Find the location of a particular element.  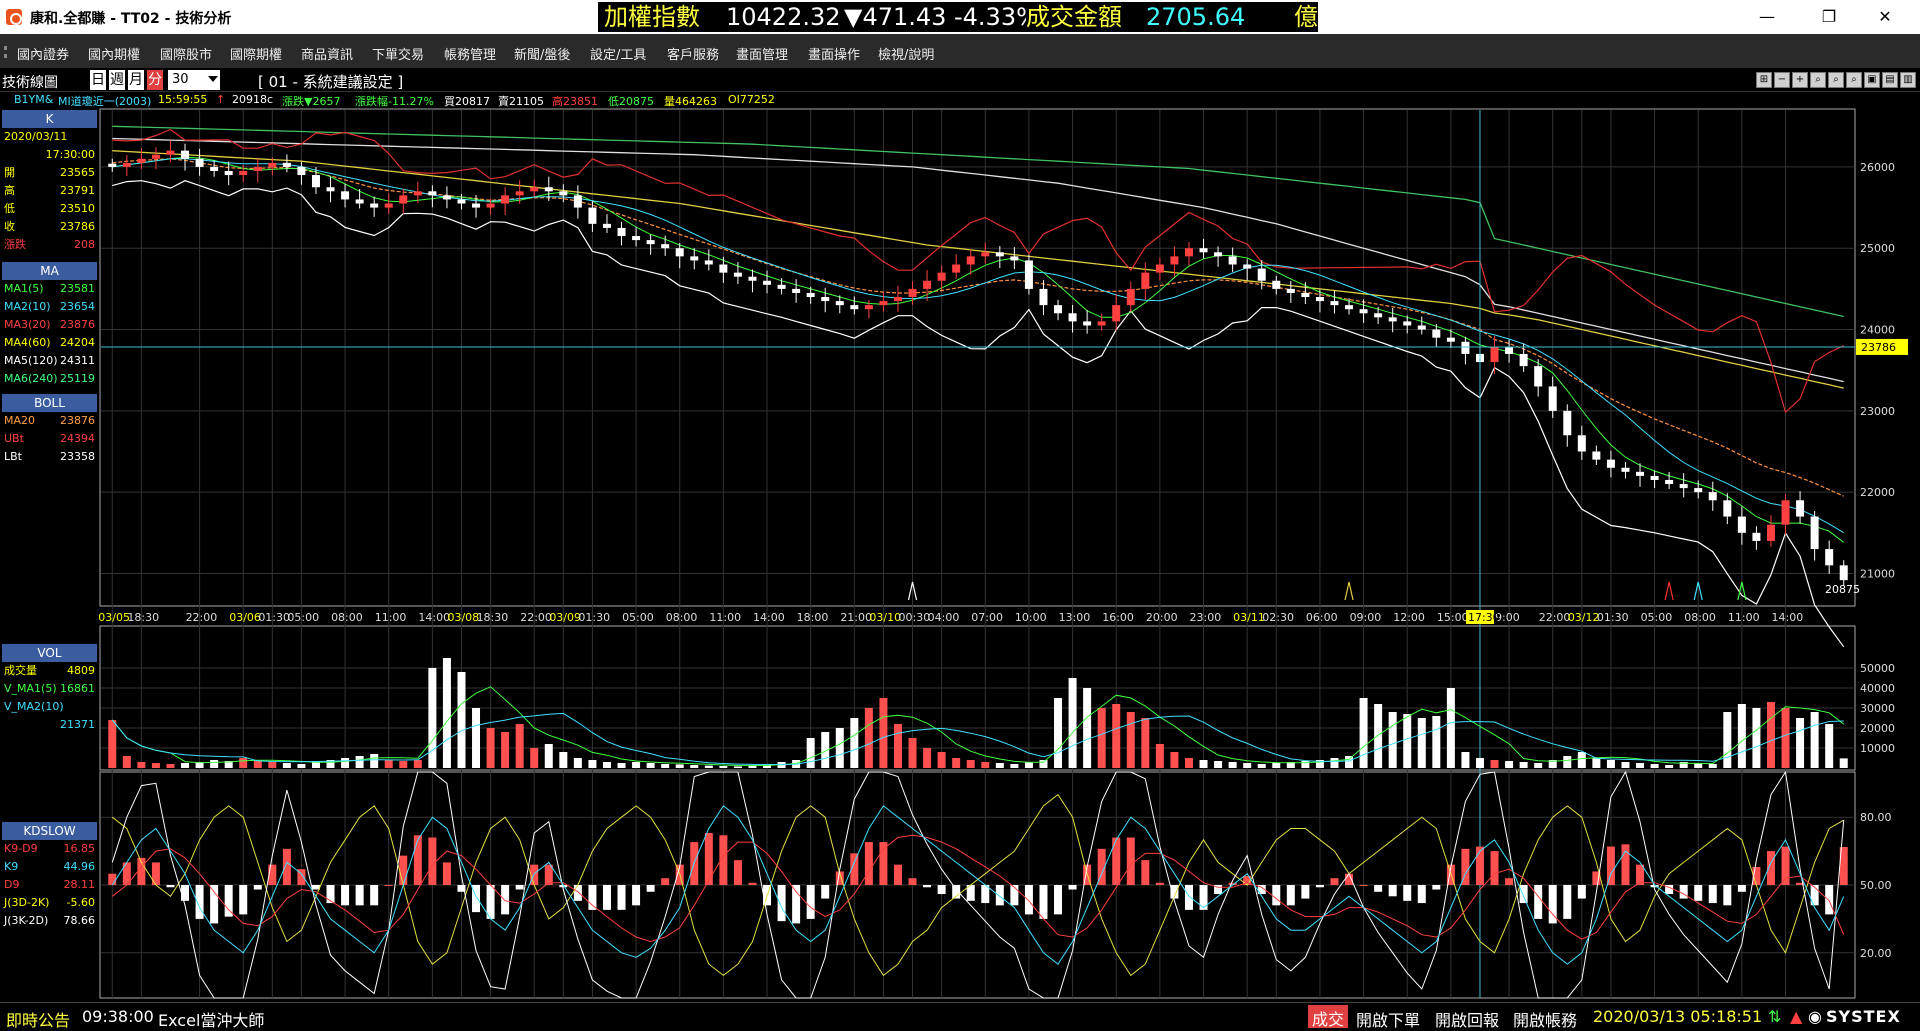

menu-account-management: 帳務管理 is located at coordinates (470, 53).